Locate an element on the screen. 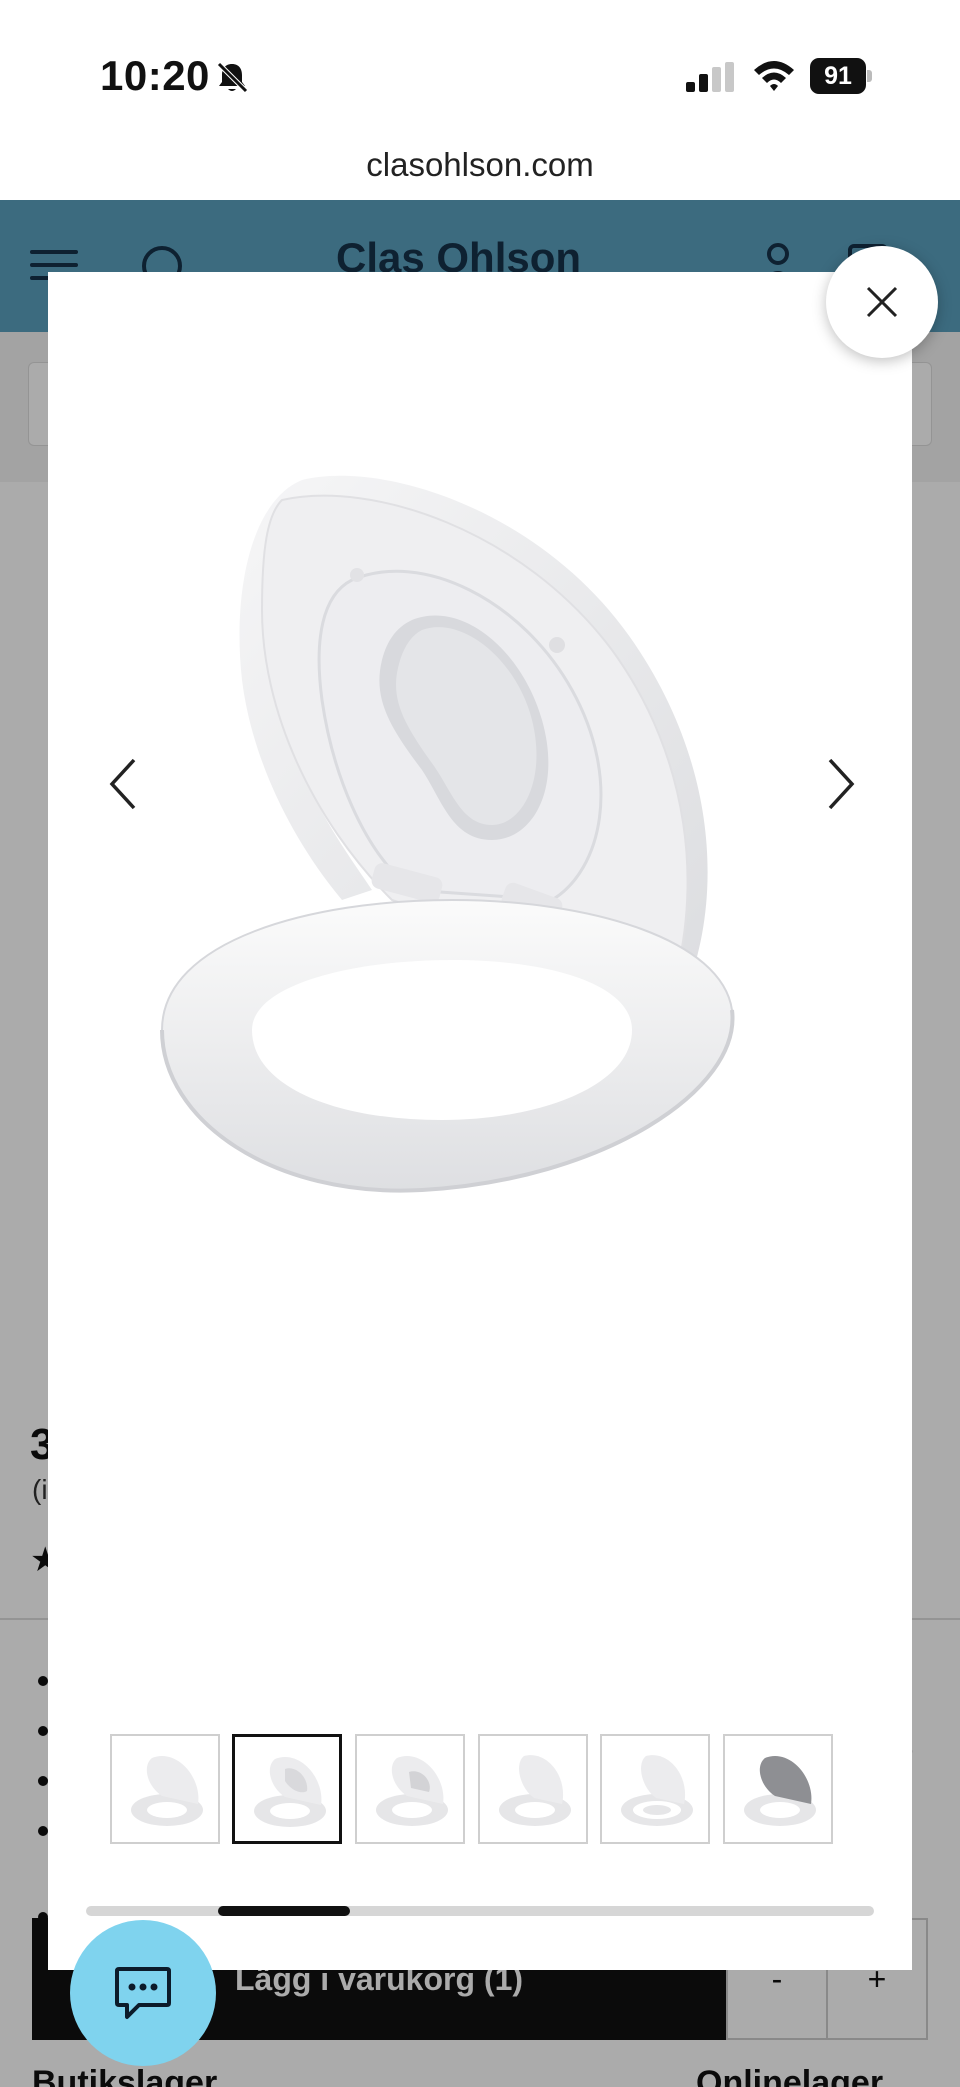 This screenshot has height=2087, width=960. thumbnail-strip is located at coordinates (473, 1789).